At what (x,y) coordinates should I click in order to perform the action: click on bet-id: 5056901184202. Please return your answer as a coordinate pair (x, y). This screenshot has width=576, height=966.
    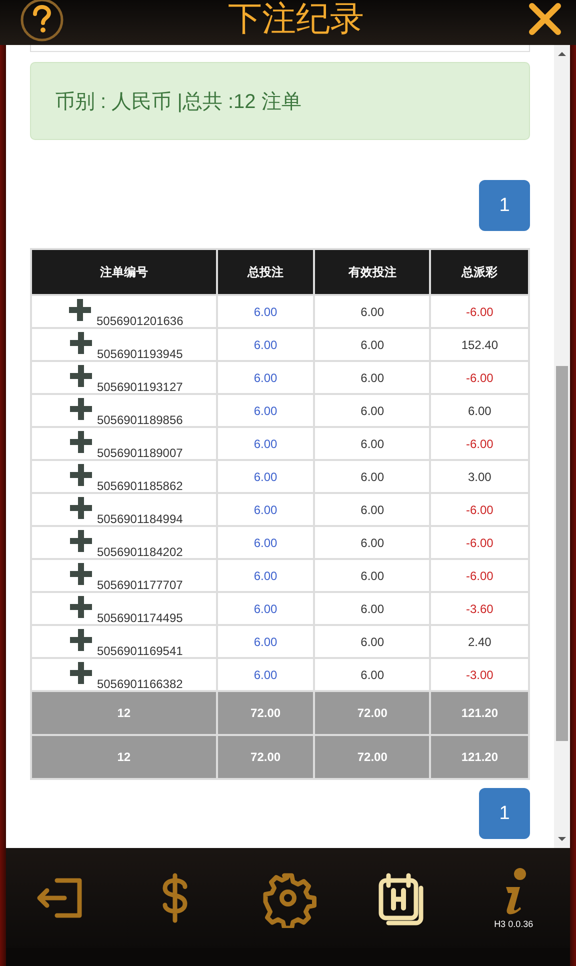
    Looking at the image, I should click on (139, 551).